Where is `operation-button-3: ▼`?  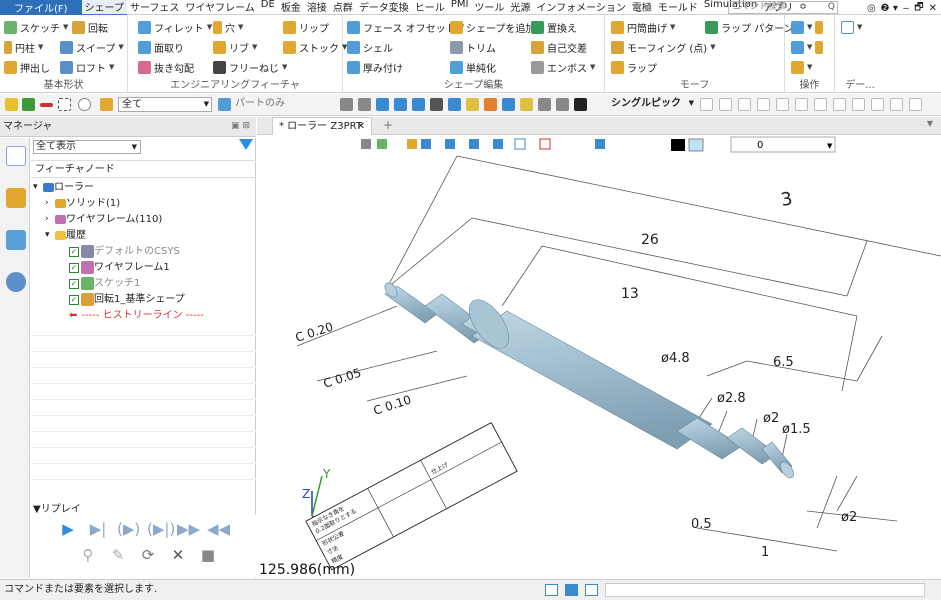
operation-button-3: ▼ is located at coordinates (801, 67).